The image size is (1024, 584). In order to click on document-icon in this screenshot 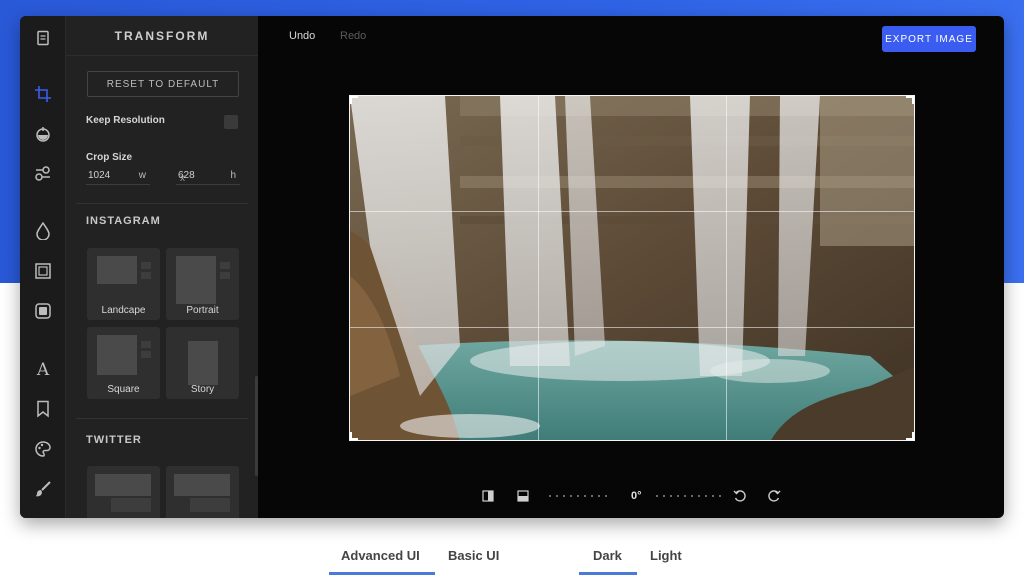, I will do `click(43, 38)`.